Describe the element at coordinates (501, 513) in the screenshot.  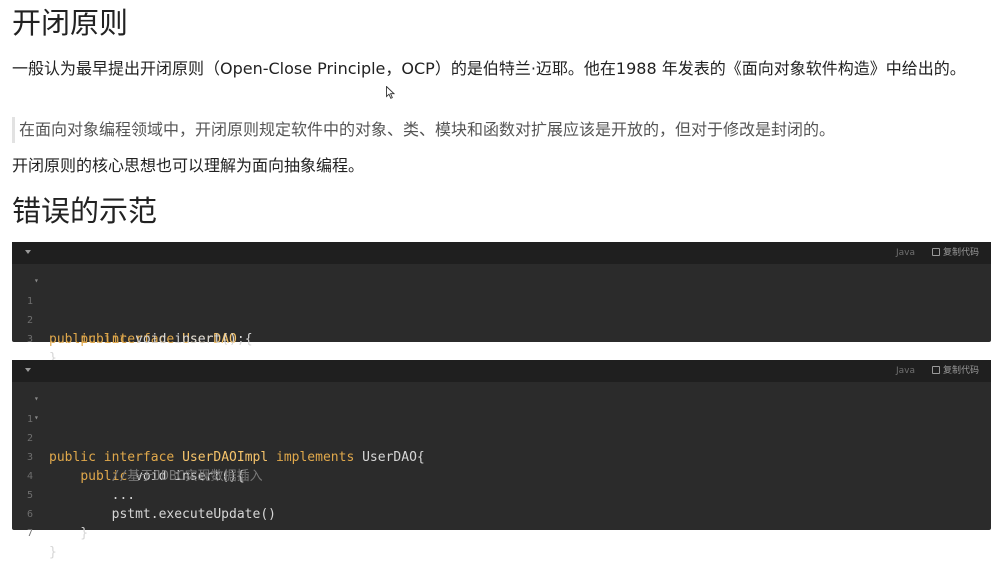
I see `code-line: 6 }` at that location.